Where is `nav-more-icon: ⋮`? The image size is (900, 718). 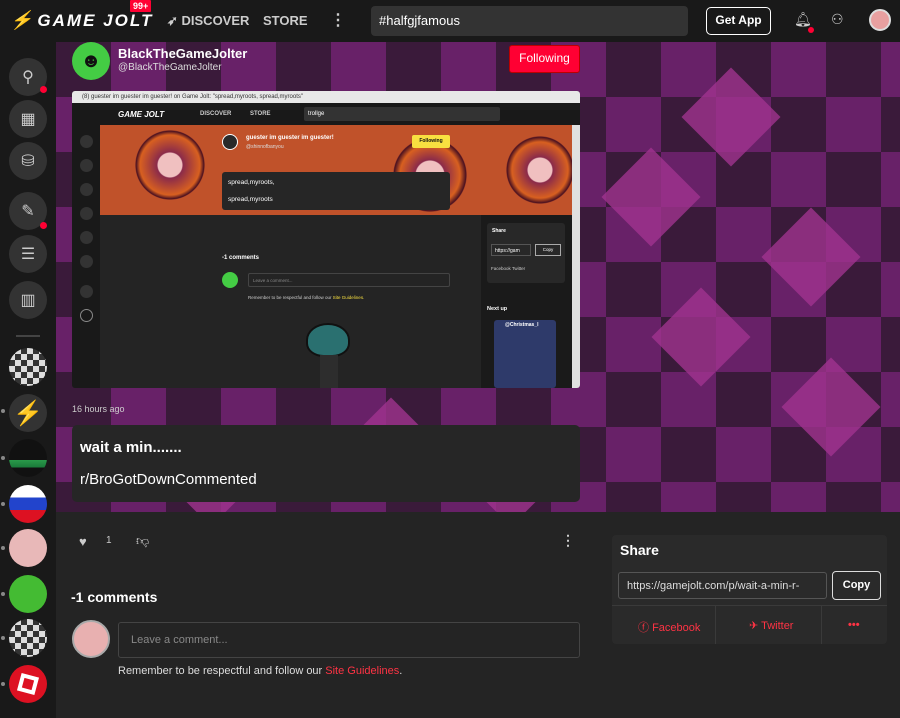 nav-more-icon: ⋮ is located at coordinates (338, 20).